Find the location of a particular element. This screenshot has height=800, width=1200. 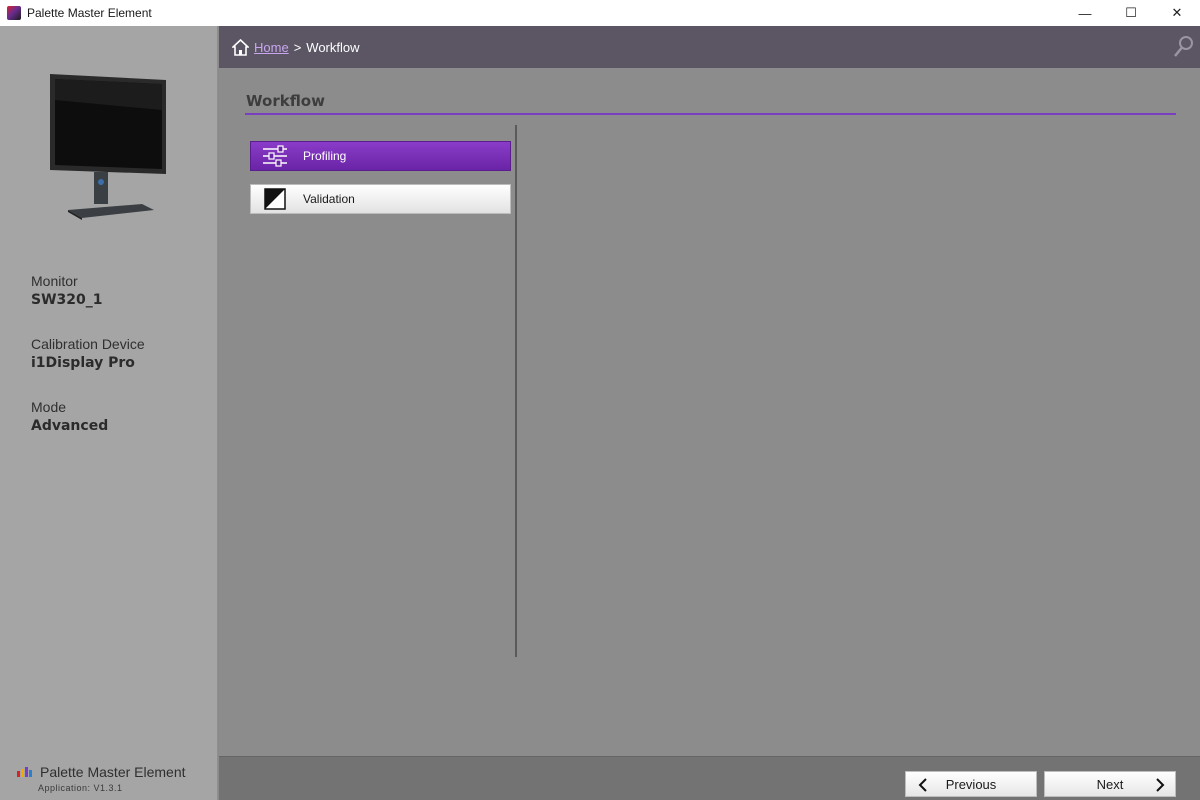

device-value: i1Display Pro is located at coordinates (83, 363).